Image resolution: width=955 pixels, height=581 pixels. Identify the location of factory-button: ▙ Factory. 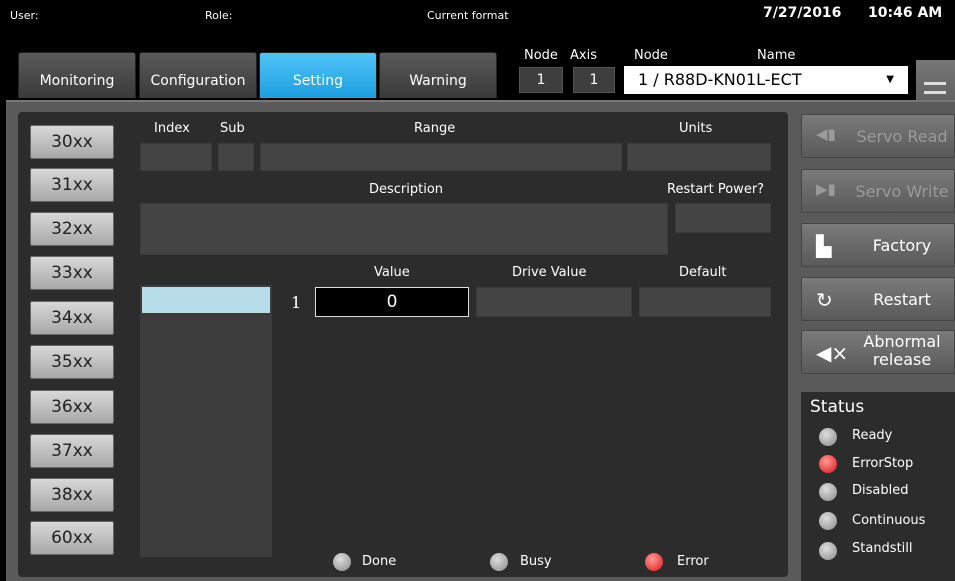
(878, 245).